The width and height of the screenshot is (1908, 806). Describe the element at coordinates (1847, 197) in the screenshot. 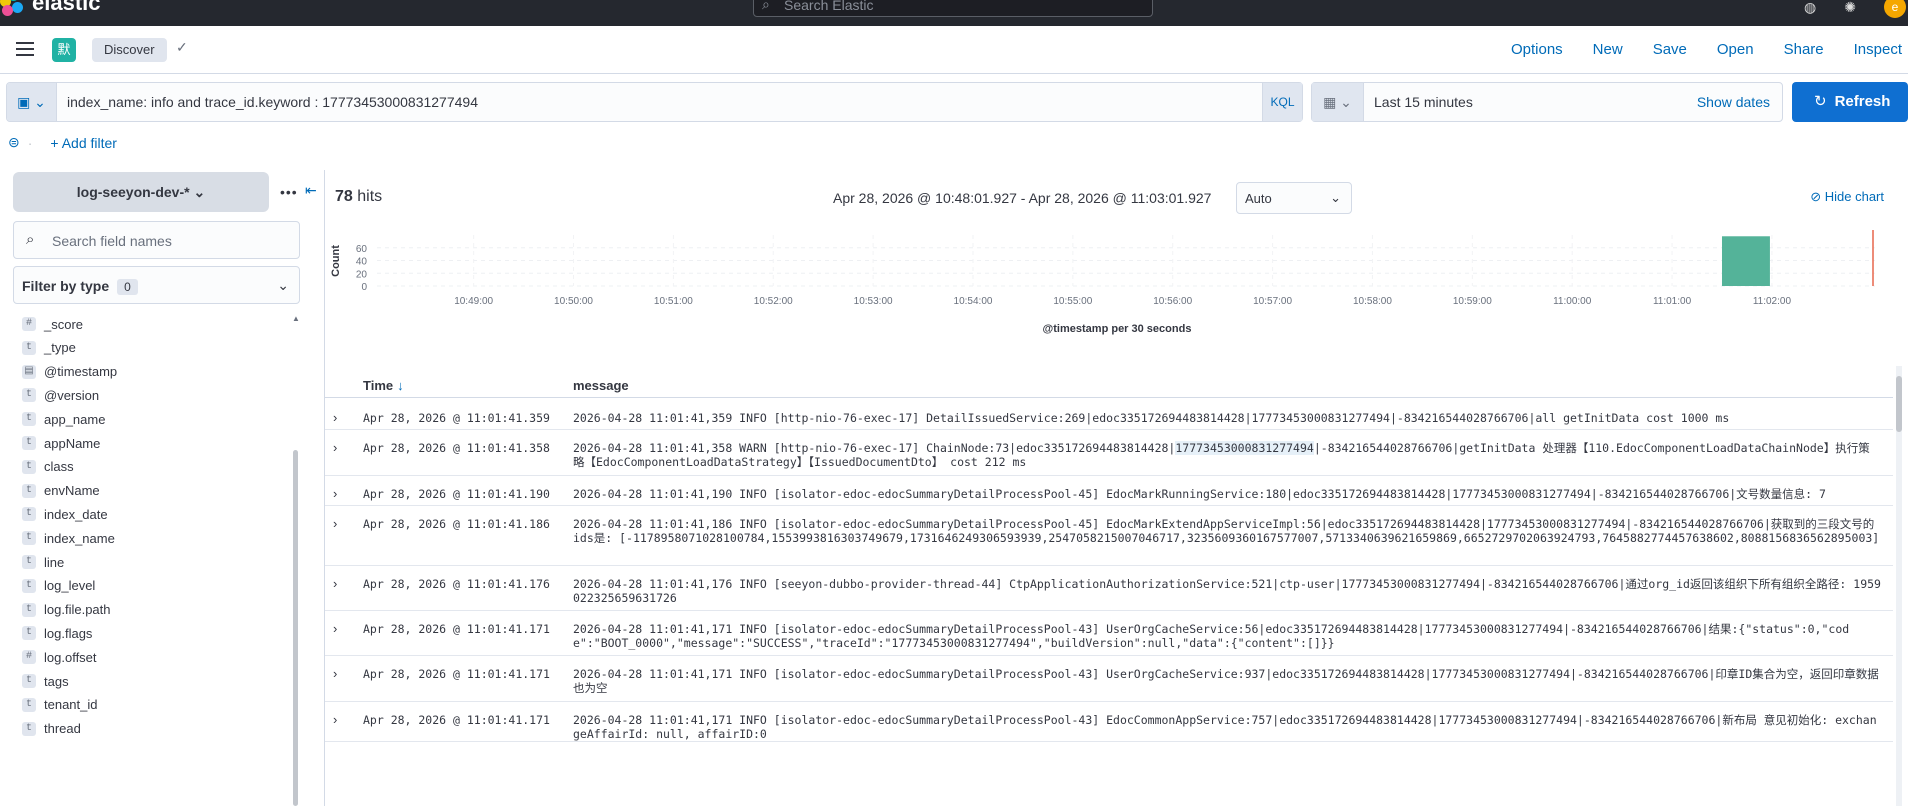

I see `hide-chart-button: ⊘ Hide chart` at that location.